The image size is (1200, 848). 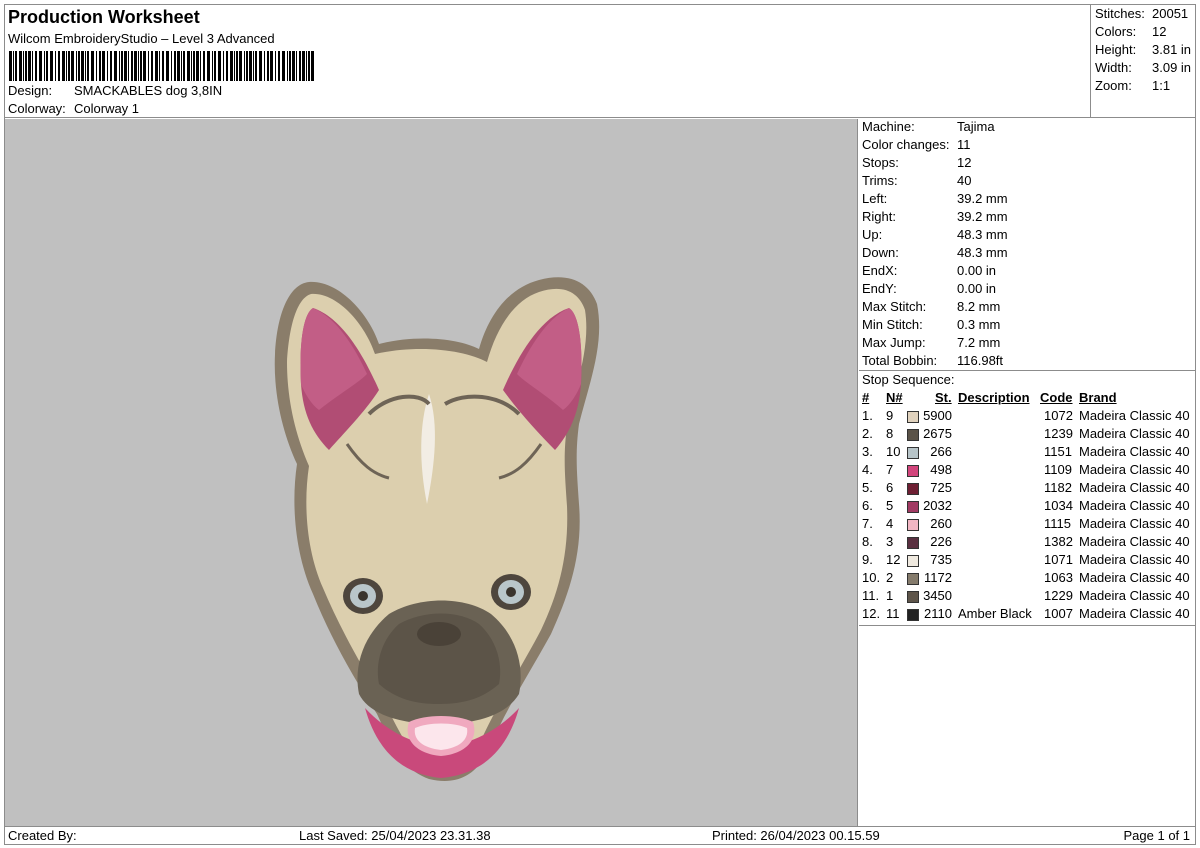 I want to click on needle-number: 12, so click(x=893, y=559).